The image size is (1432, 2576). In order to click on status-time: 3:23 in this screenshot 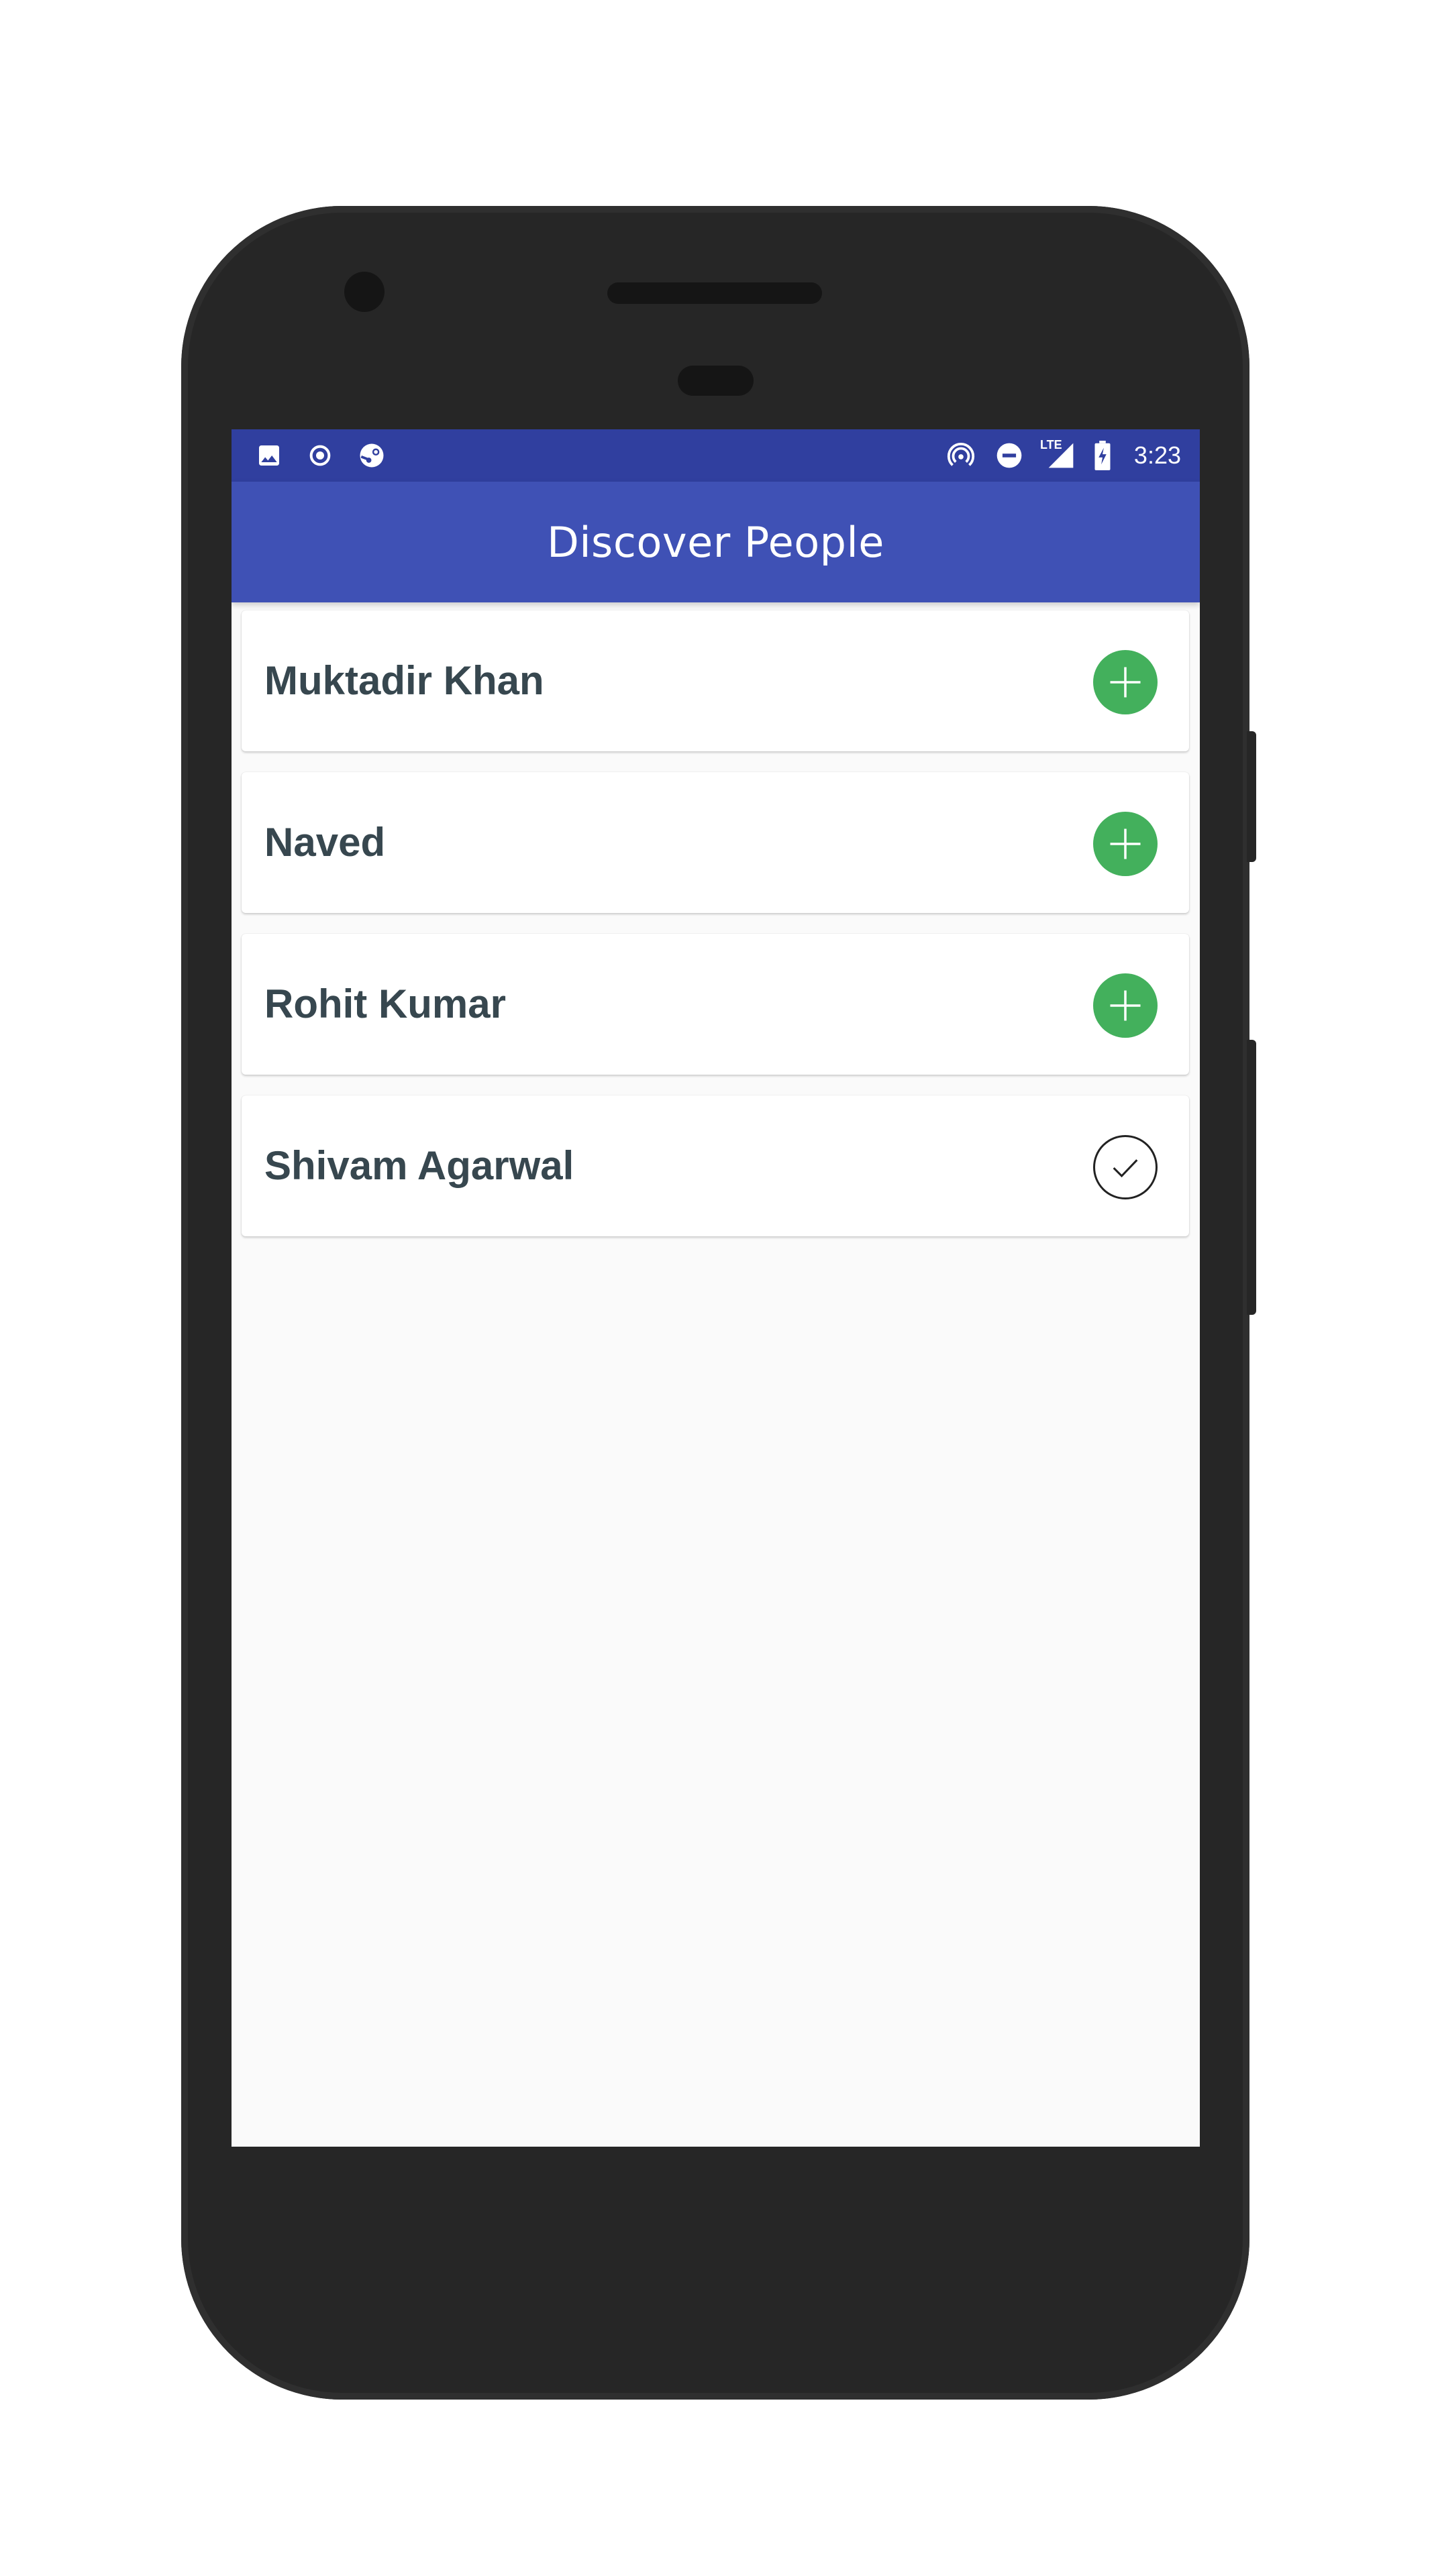, I will do `click(1157, 455)`.